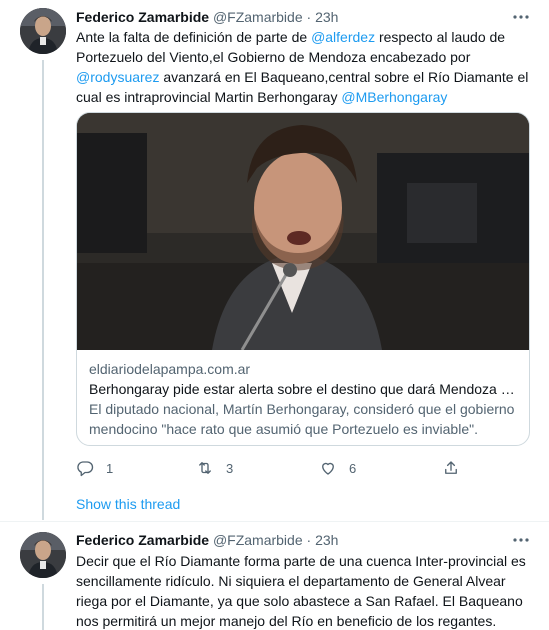 Image resolution: width=549 pixels, height=630 pixels. What do you see at coordinates (110, 468) in the screenshot?
I see `reply-count: 1` at bounding box center [110, 468].